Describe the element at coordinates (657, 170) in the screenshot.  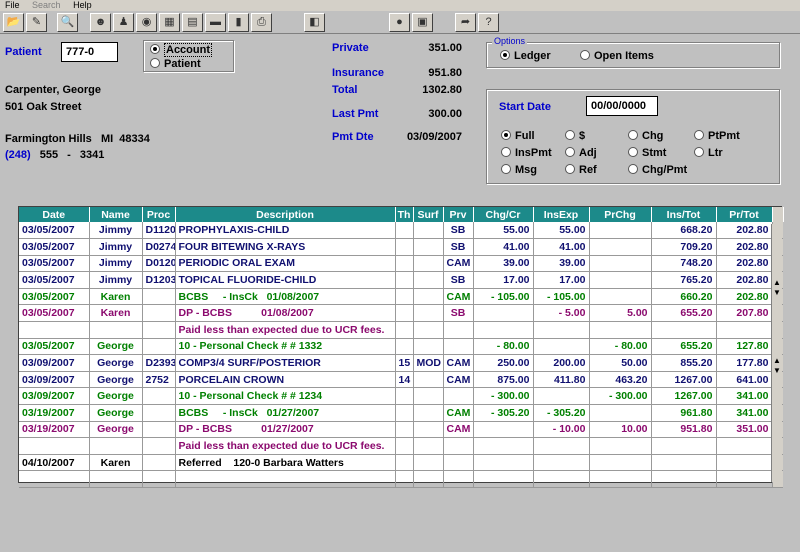
I see `filter-chgpmt-radio: Chg/Pmt` at that location.